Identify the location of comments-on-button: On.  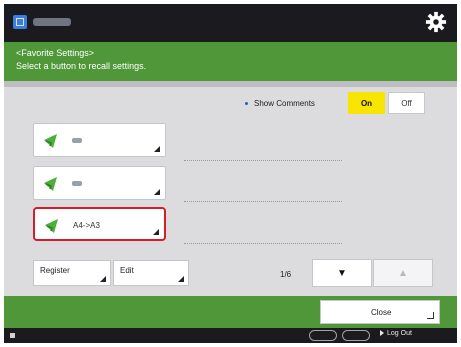
(366, 103).